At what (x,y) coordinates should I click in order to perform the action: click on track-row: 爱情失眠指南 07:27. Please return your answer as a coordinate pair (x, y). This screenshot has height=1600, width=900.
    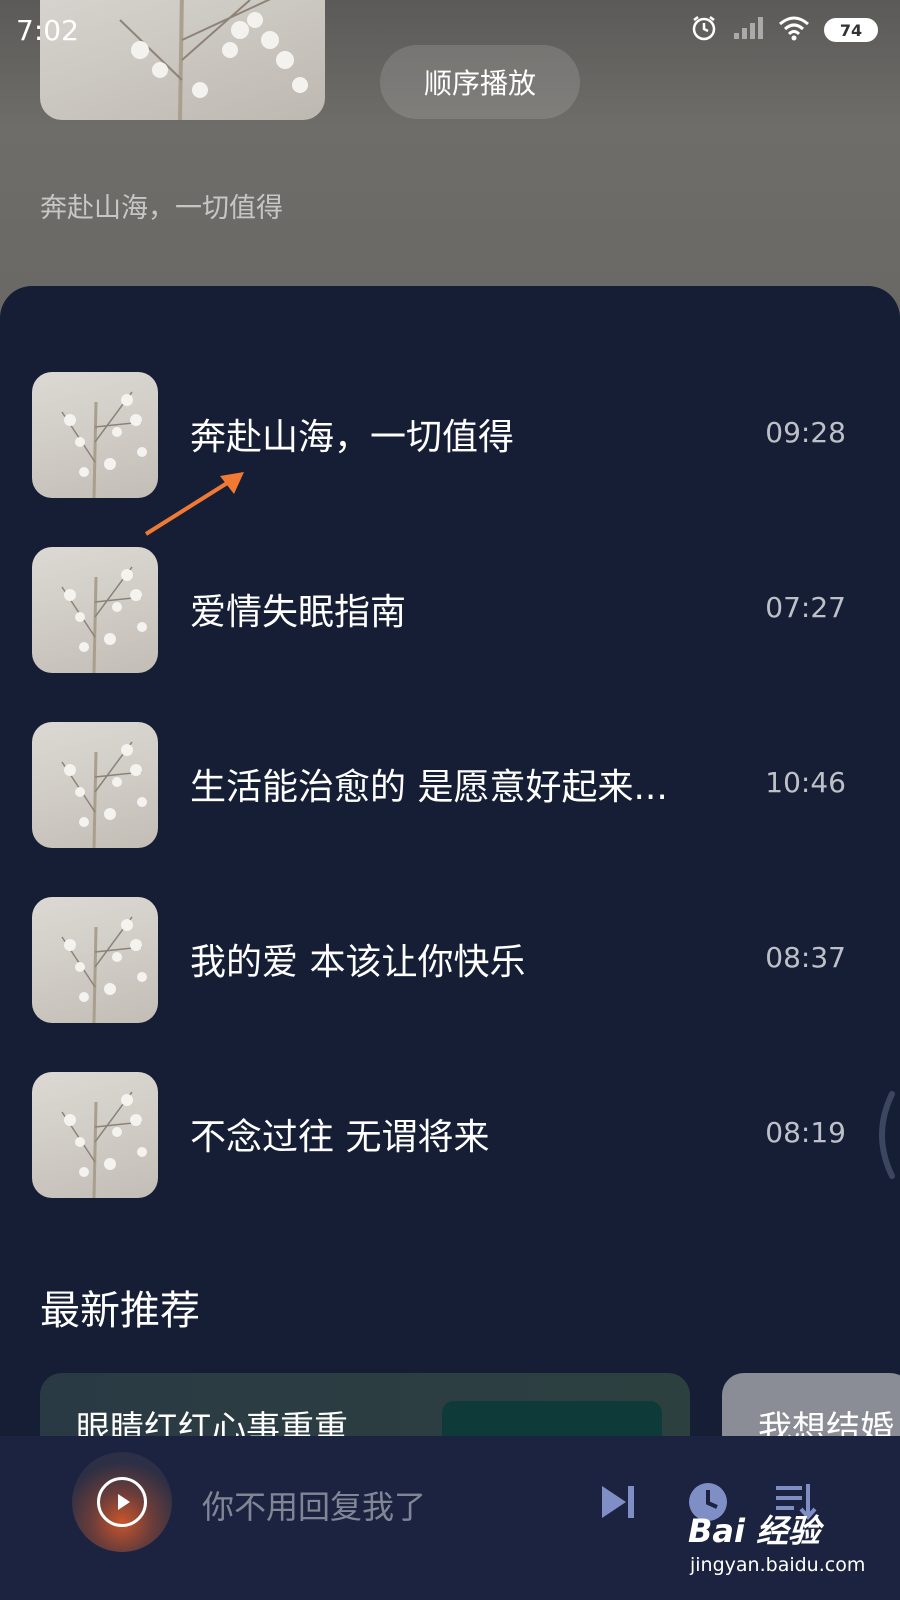
    Looking at the image, I should click on (450, 610).